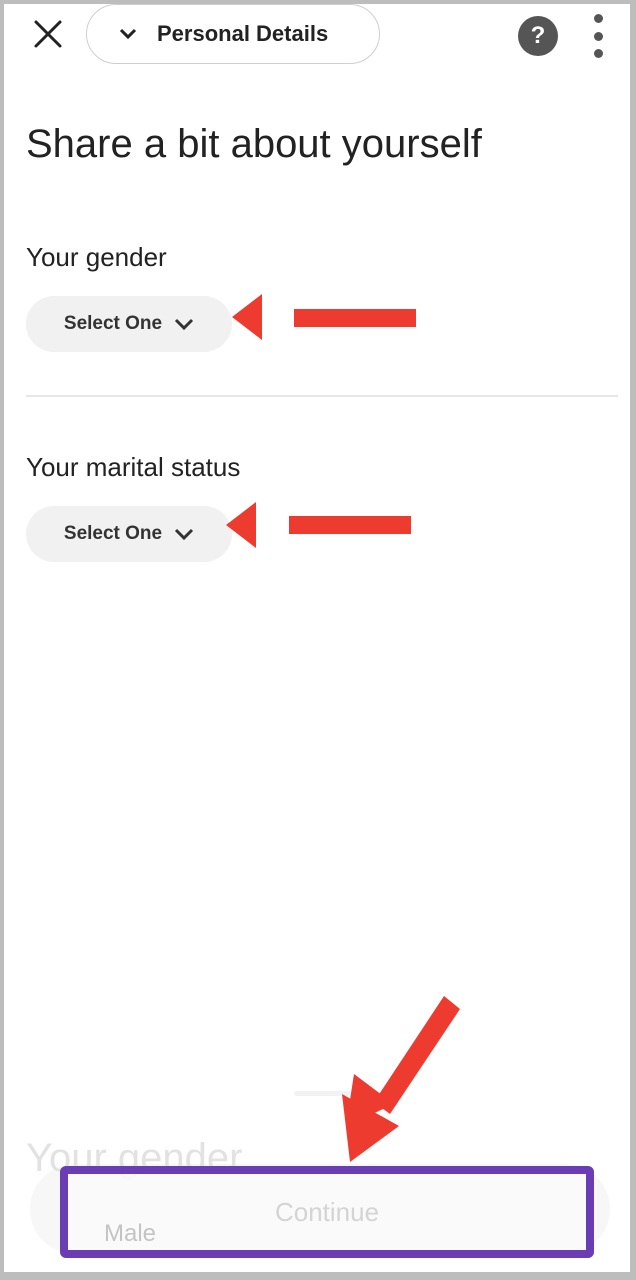  Describe the element at coordinates (327, 1211) in the screenshot. I see `continue-label: Continue` at that location.